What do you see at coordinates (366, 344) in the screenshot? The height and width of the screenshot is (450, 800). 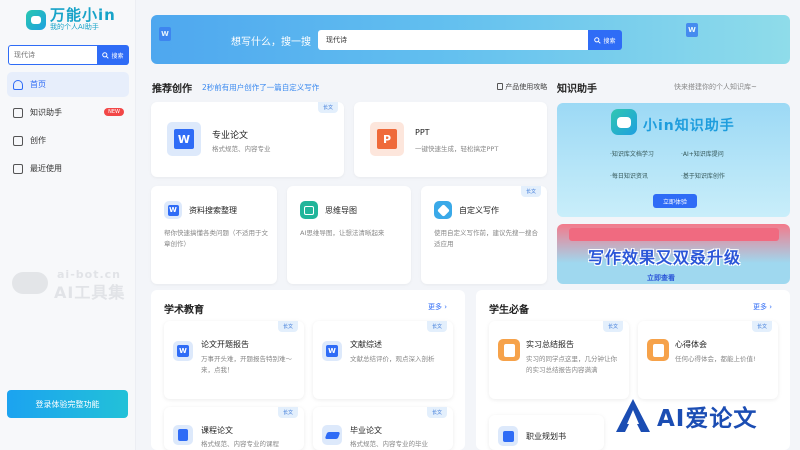 I see `card-title: 文献综述` at bounding box center [366, 344].